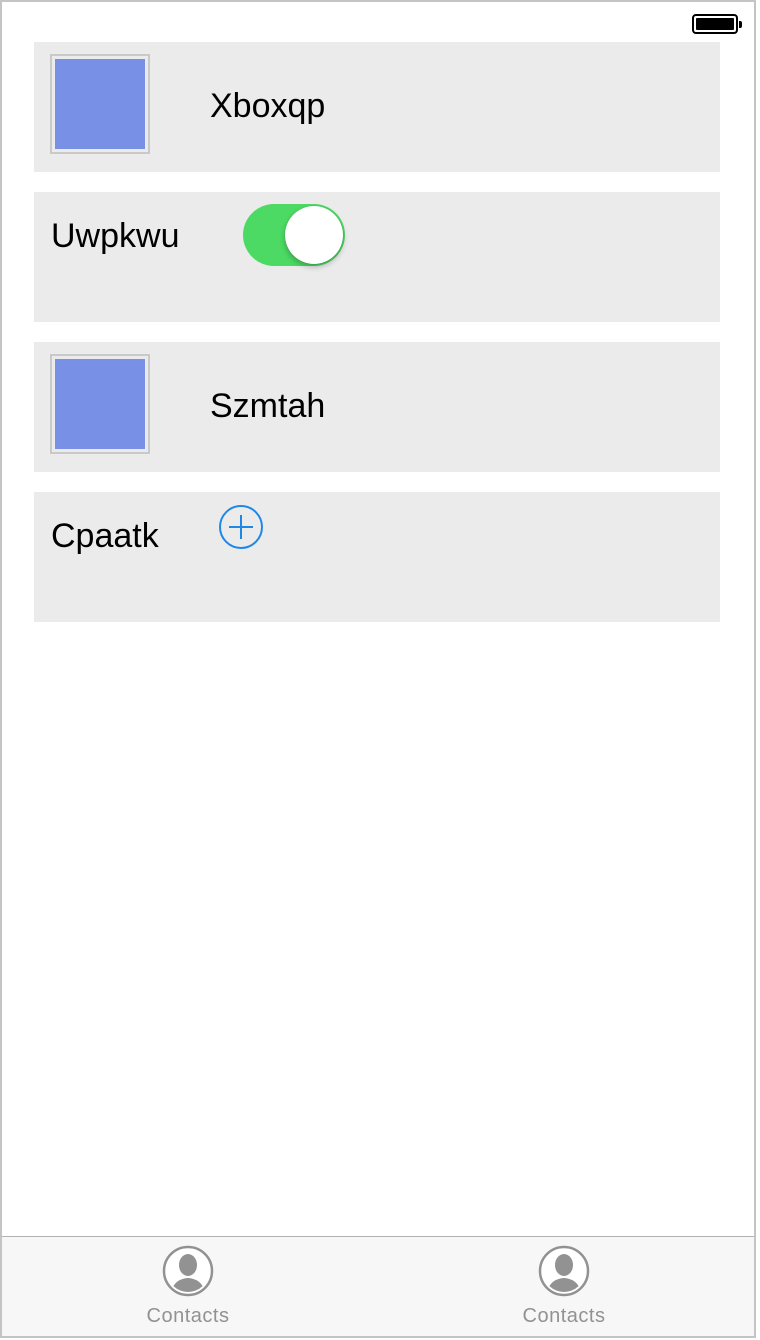 The image size is (760, 1340). Describe the element at coordinates (377, 557) in the screenshot. I see `table-row-cpaatk: Cpaatk` at that location.